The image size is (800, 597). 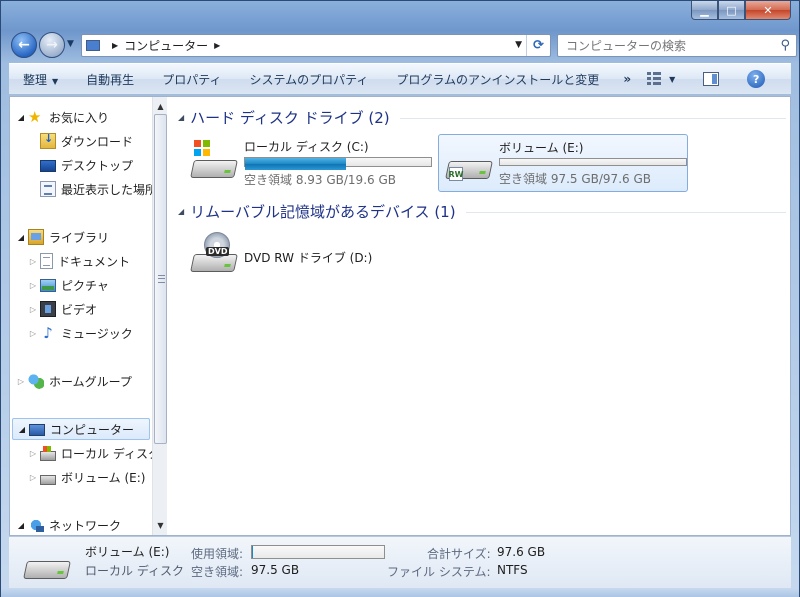 What do you see at coordinates (666, 45) in the screenshot?
I see `search-input` at bounding box center [666, 45].